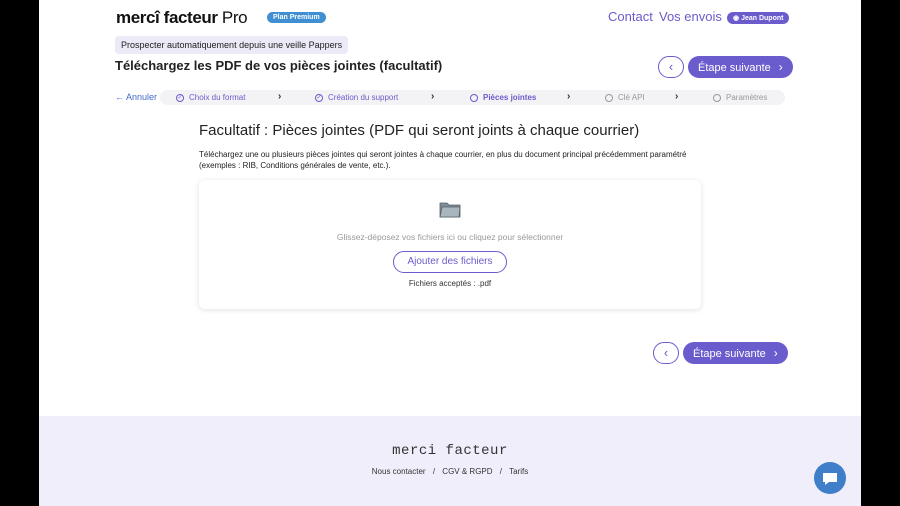 The image size is (900, 506). I want to click on next-step-button-top: Étape suivante ›, so click(740, 67).